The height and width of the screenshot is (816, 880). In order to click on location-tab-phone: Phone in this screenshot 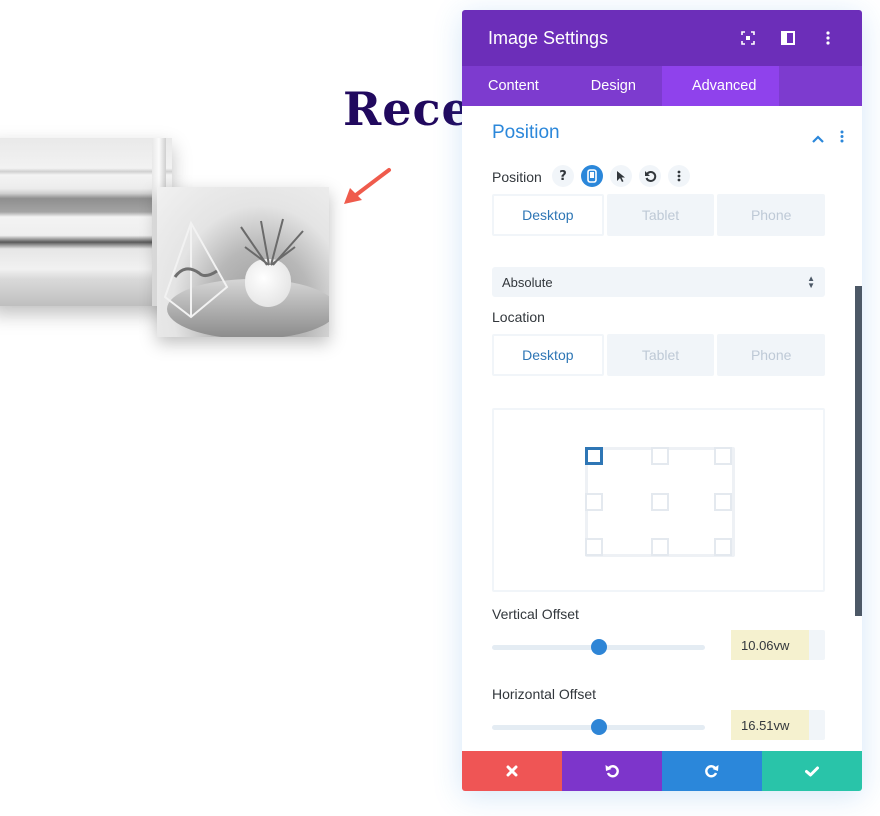, I will do `click(771, 355)`.